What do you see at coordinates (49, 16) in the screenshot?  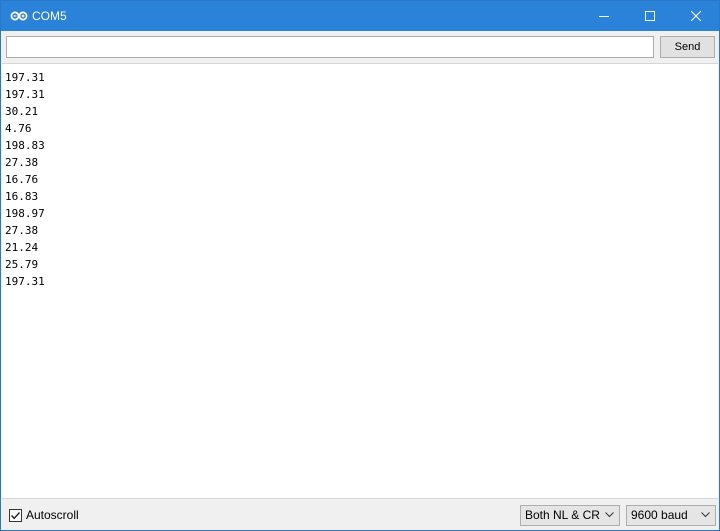 I see `window-title: COM5` at bounding box center [49, 16].